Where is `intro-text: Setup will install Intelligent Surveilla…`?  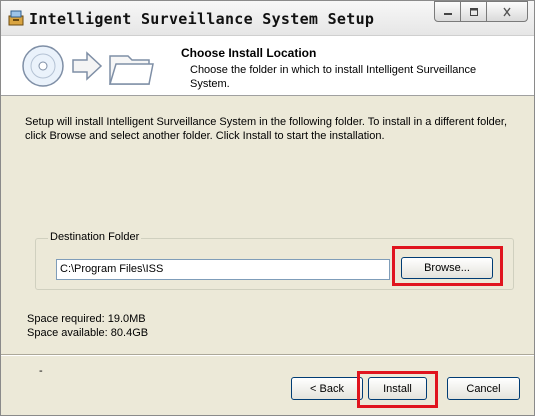 intro-text: Setup will install Intelligent Surveilla… is located at coordinates (266, 129).